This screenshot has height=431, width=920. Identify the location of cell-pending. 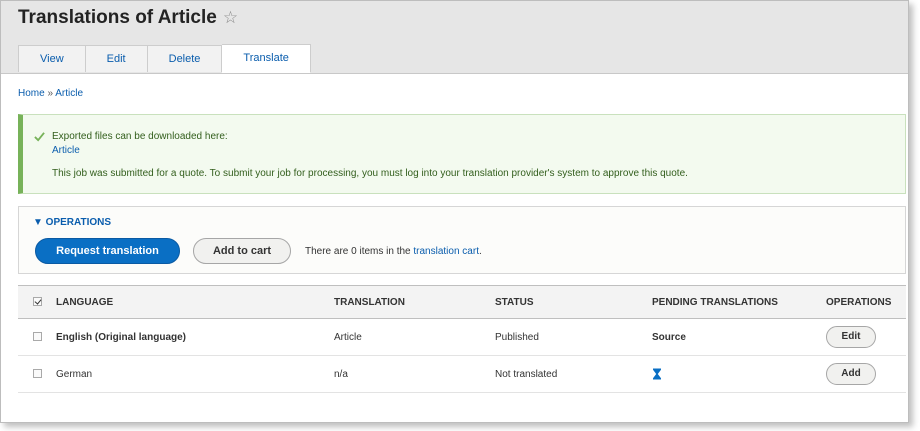
(739, 374).